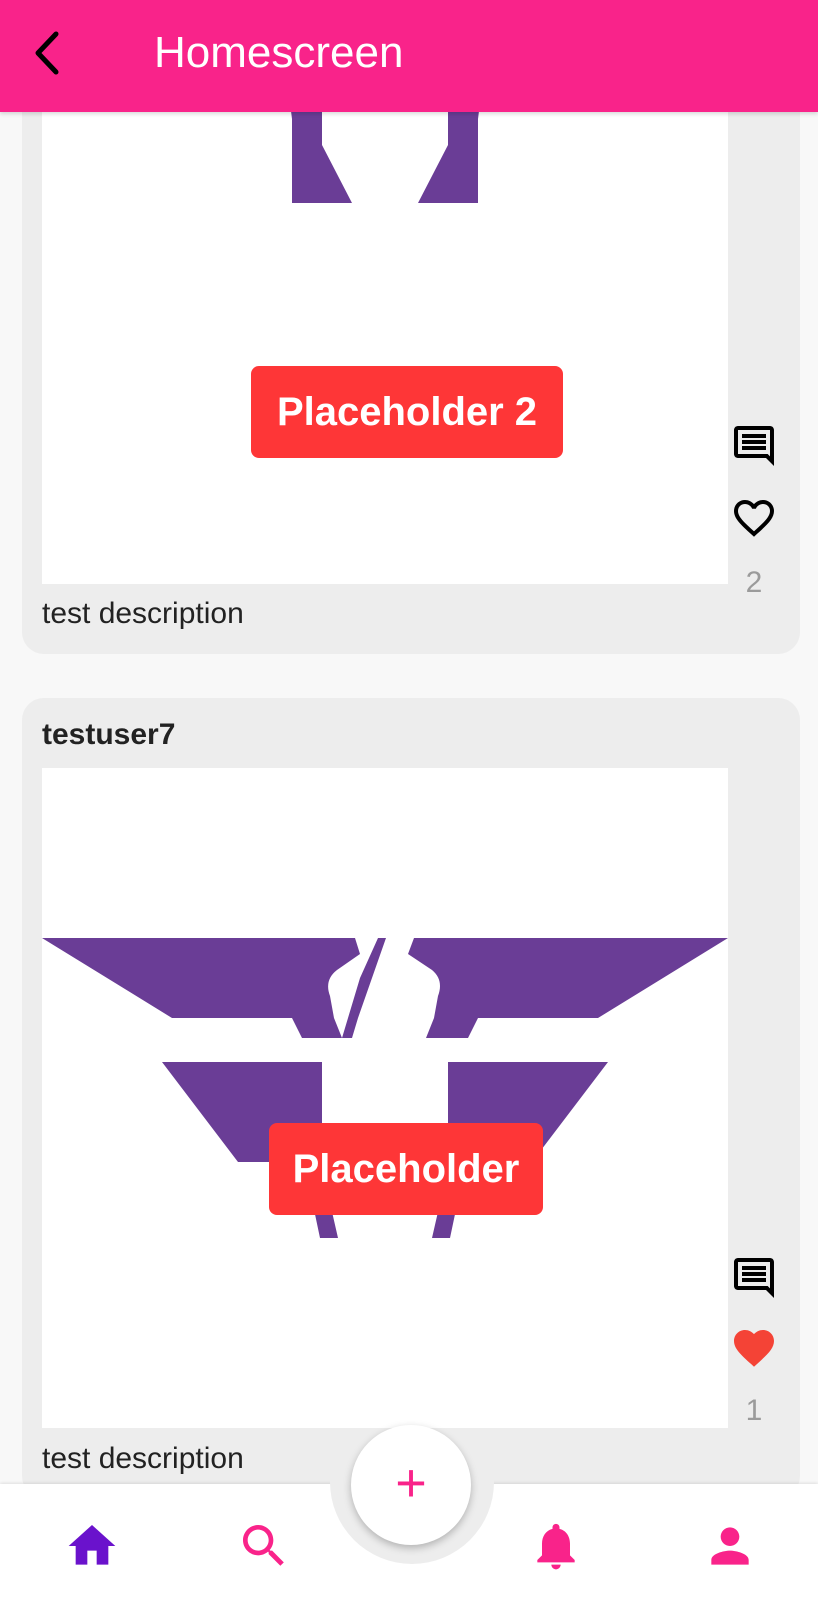 The width and height of the screenshot is (818, 1600). I want to click on app-bar: Homescreen, so click(409, 56).